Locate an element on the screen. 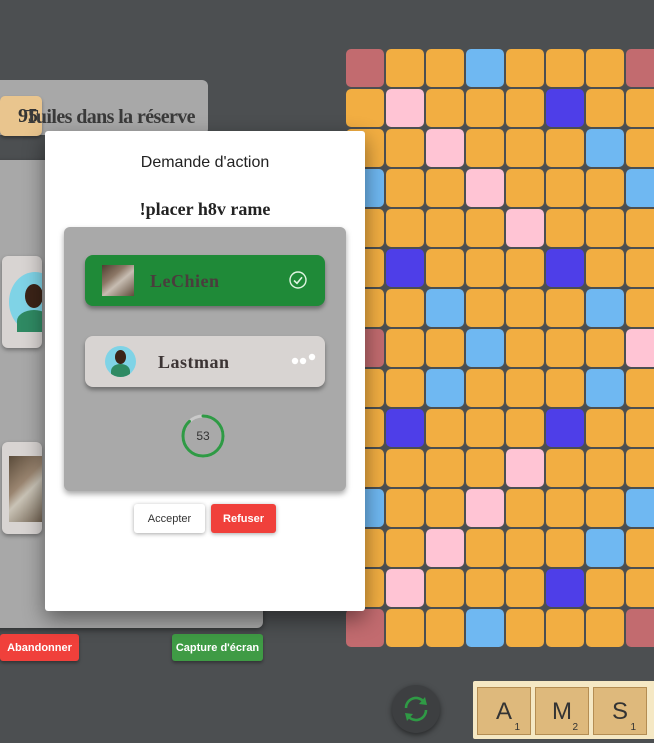 This screenshot has width=654, height=743. rack-tile: S 1 is located at coordinates (620, 711).